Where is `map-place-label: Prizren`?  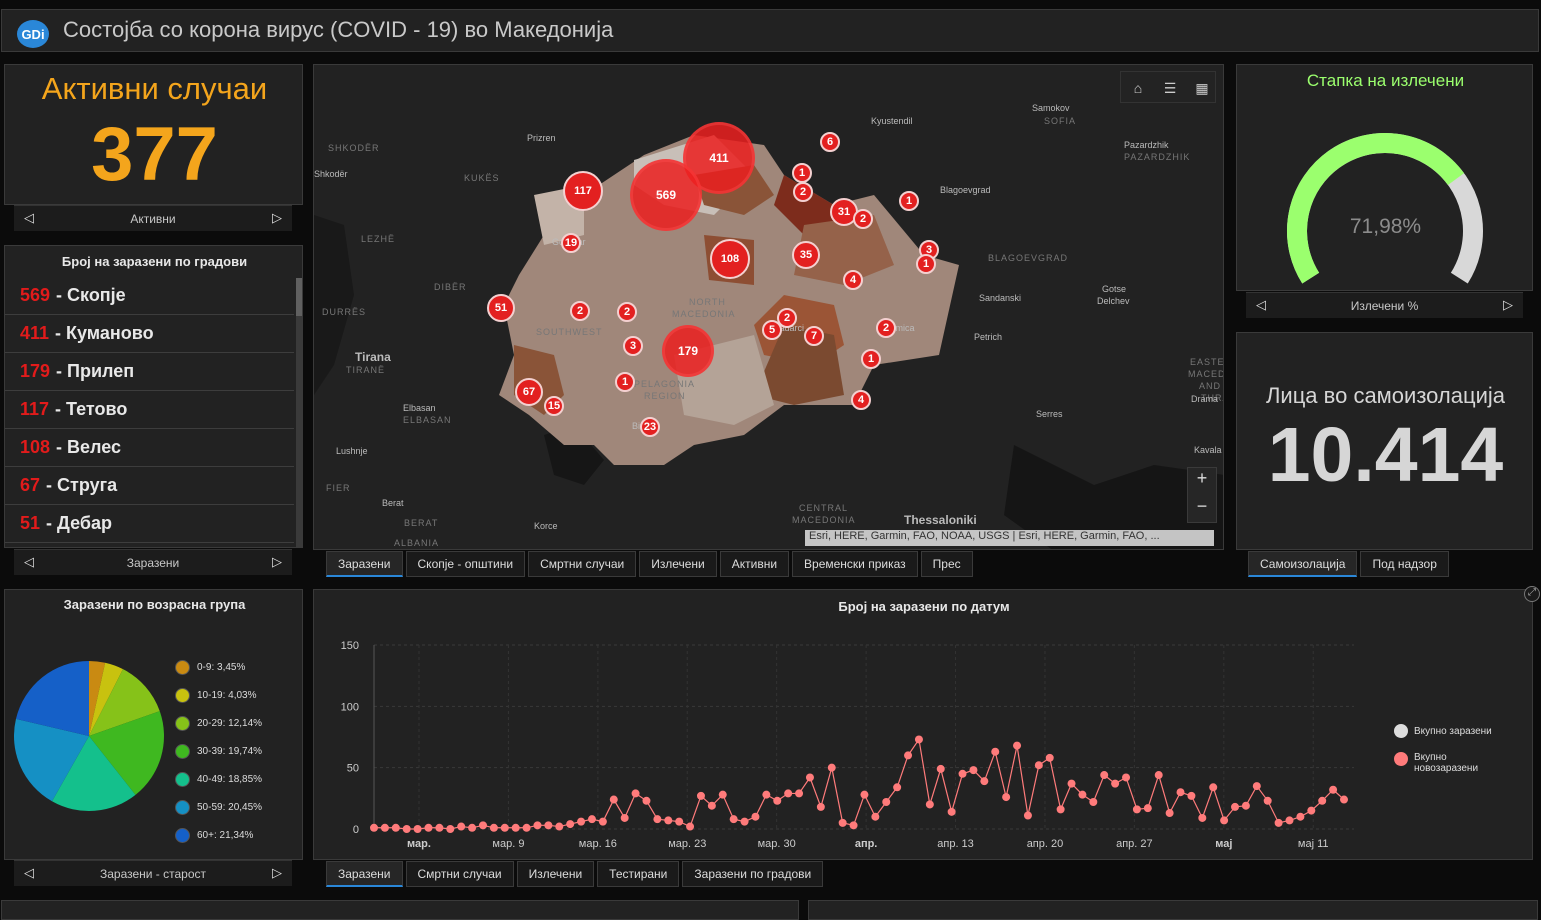
map-place-label: Prizren is located at coordinates (541, 138).